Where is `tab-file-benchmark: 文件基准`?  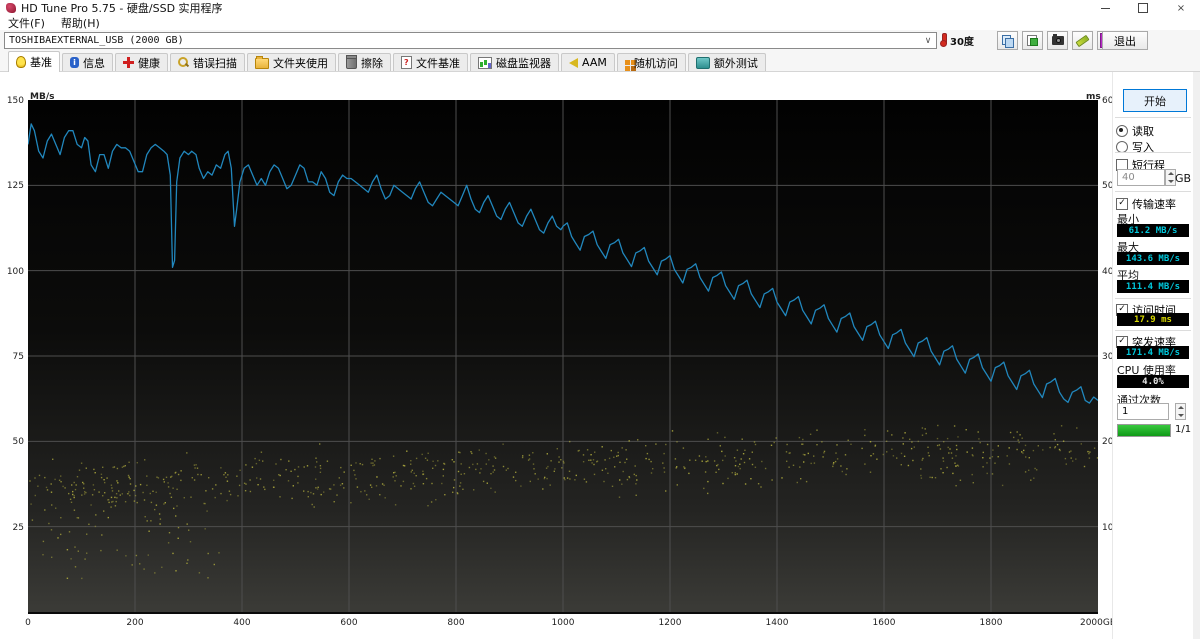 tab-file-benchmark: 文件基准 is located at coordinates (430, 62).